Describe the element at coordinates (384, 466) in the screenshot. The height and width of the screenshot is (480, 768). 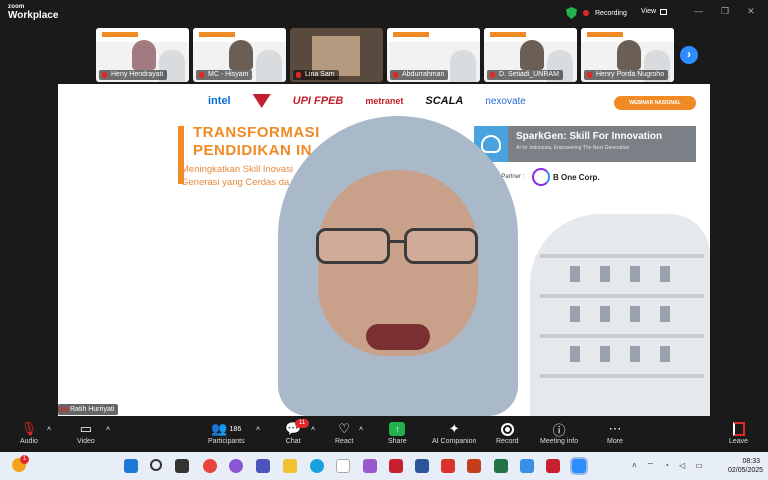
I see `windows-taskbar: 1 ˄ ⌔ ◔ ◁ ▭ 08:33 02/05/2025` at that location.